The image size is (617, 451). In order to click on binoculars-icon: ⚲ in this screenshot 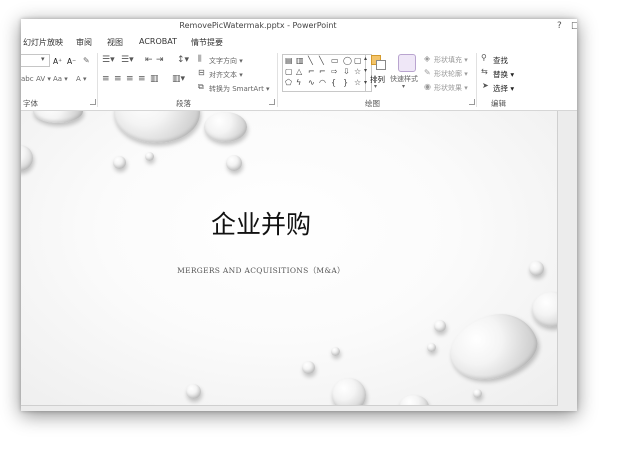, I will do `click(484, 57)`.